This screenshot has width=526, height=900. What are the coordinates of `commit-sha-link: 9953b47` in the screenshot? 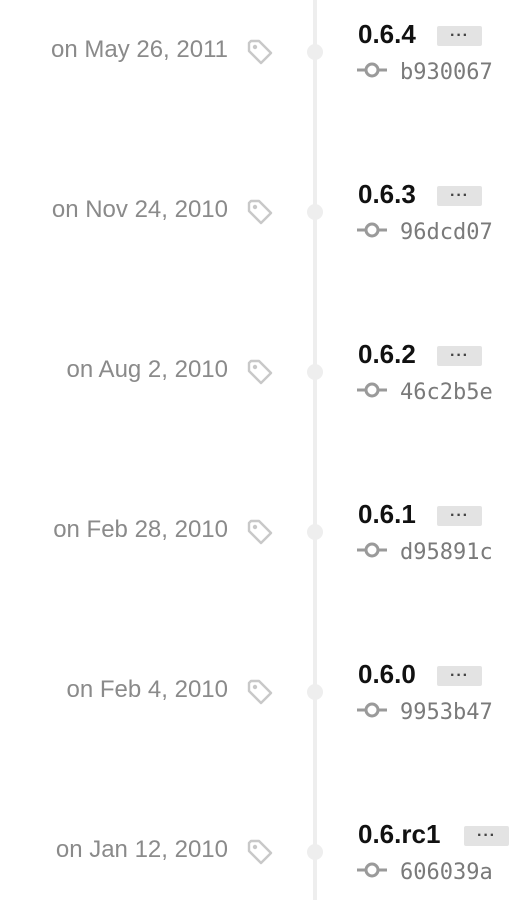 It's located at (446, 712).